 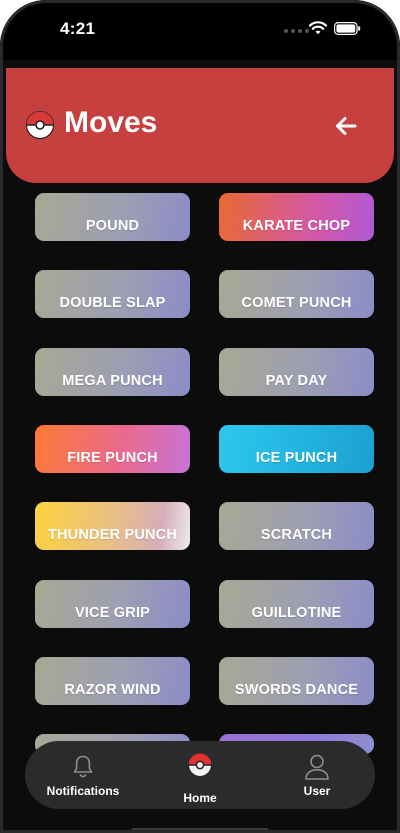 What do you see at coordinates (200, 798) in the screenshot?
I see `tab-home-label: Home` at bounding box center [200, 798].